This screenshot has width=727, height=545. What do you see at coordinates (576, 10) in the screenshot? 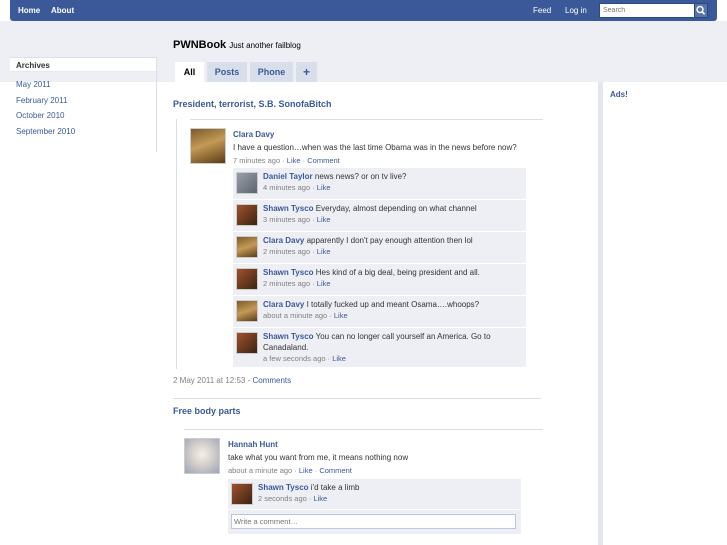
I see `nav-login-link: Log in` at bounding box center [576, 10].